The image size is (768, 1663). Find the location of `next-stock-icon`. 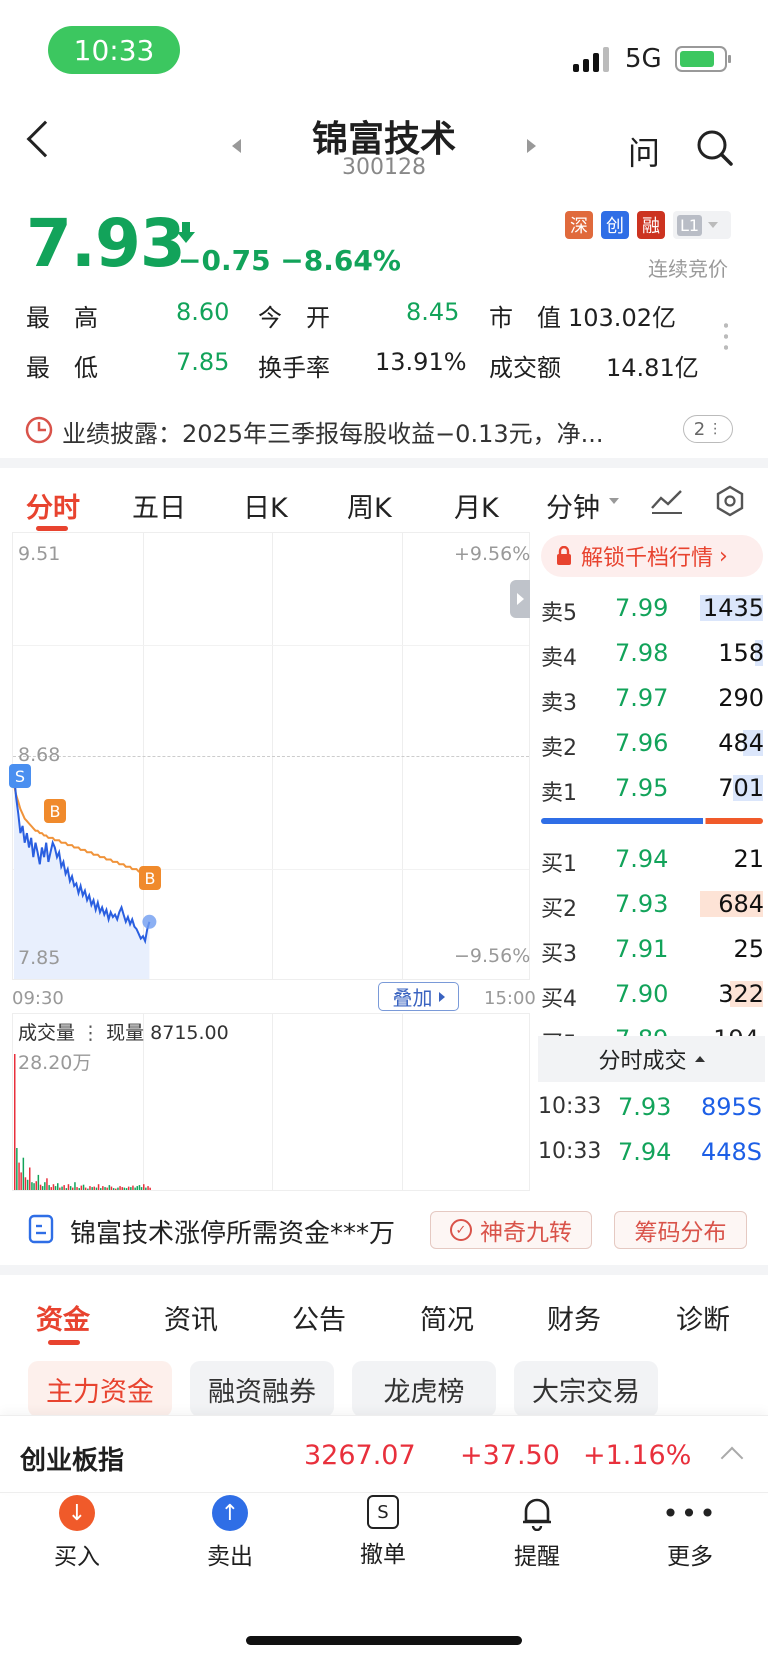

next-stock-icon is located at coordinates (531, 146).